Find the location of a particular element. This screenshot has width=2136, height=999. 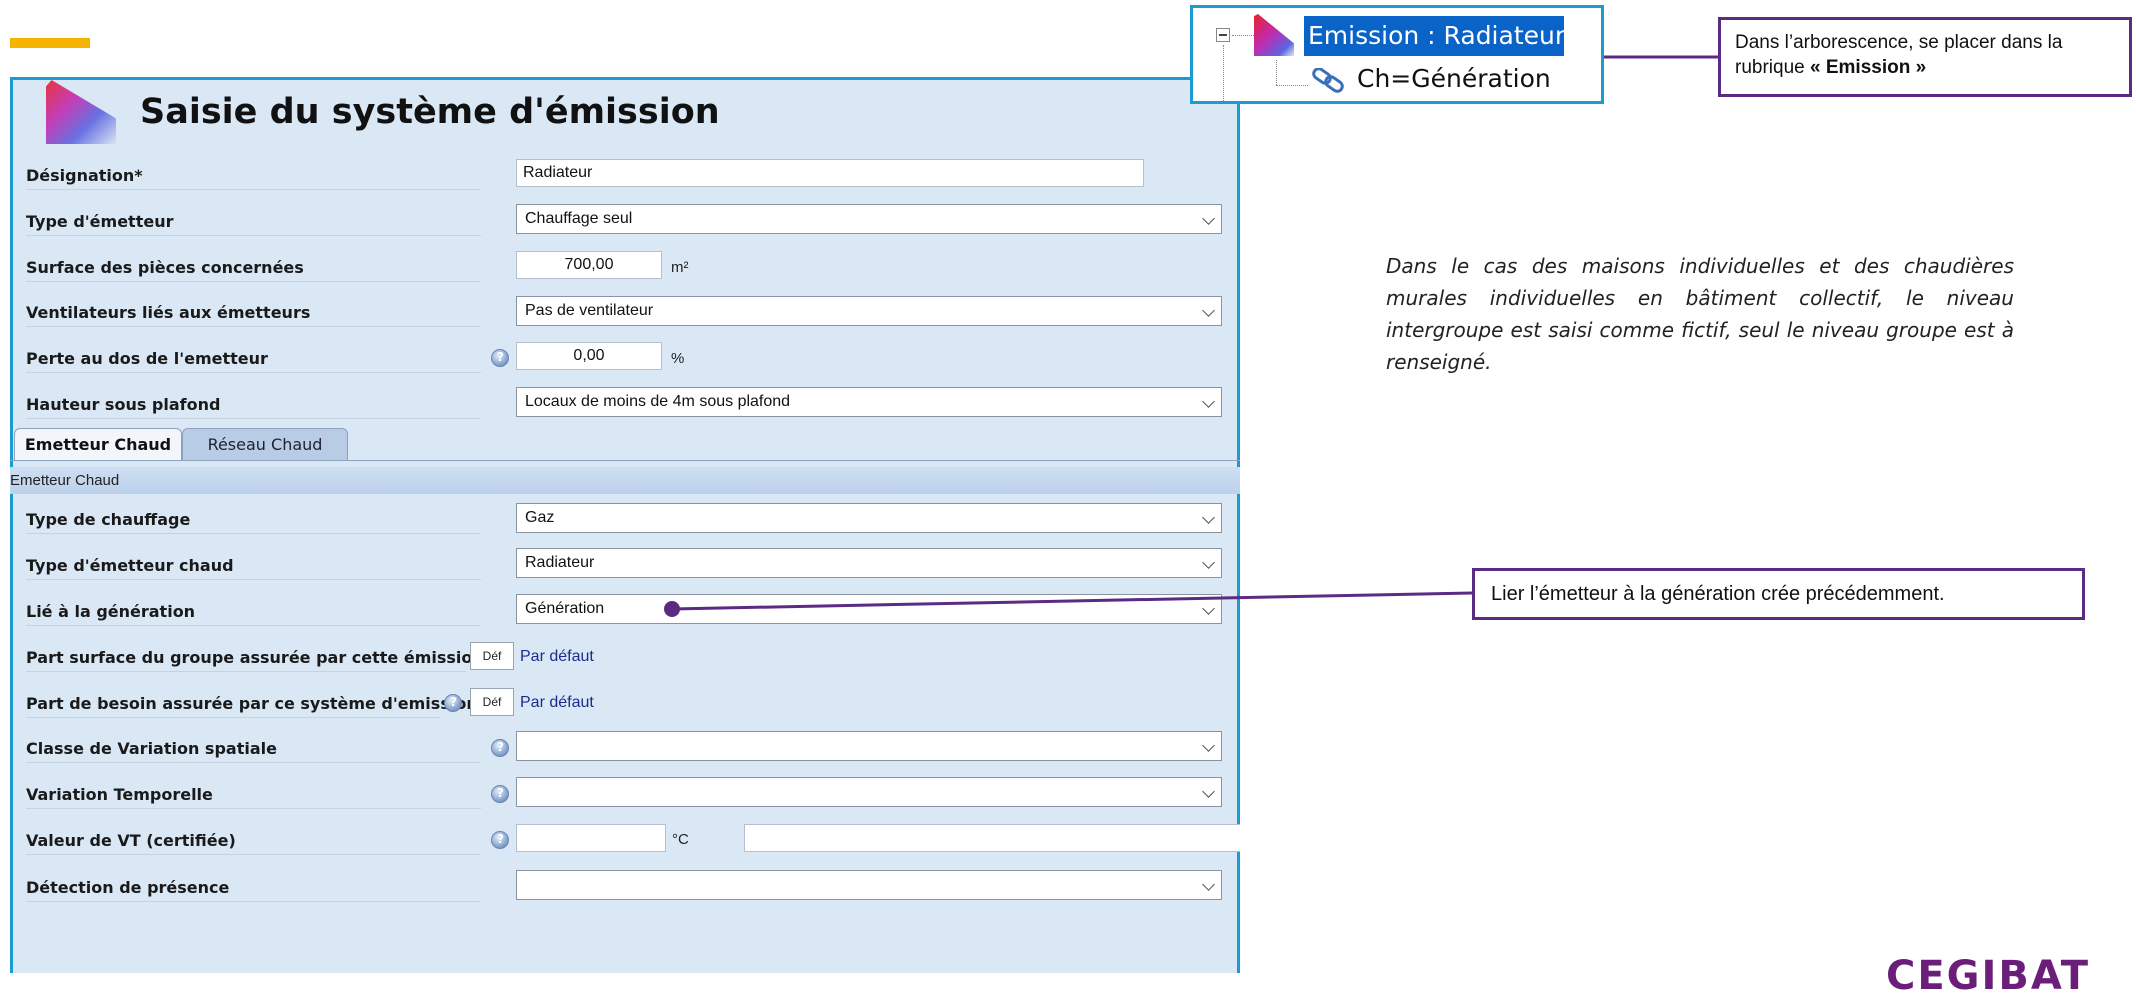

emitter-type-select: Chauffage seul is located at coordinates (869, 219).